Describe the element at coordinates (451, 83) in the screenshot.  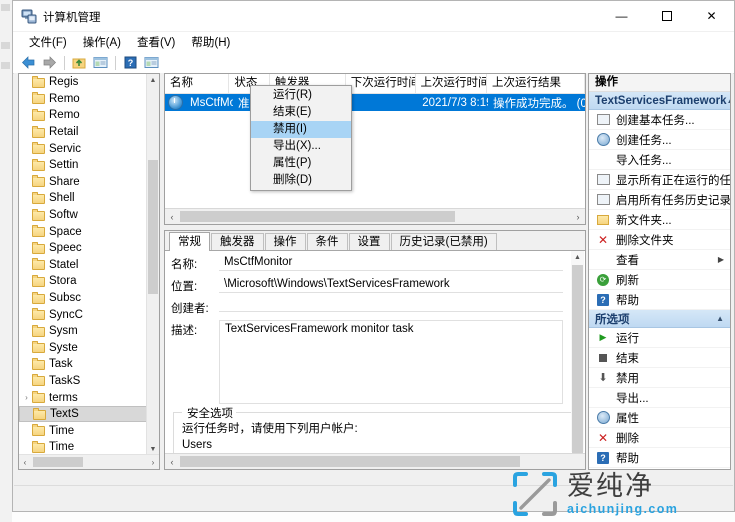
I see `column-header-4: 上次运行时间` at that location.